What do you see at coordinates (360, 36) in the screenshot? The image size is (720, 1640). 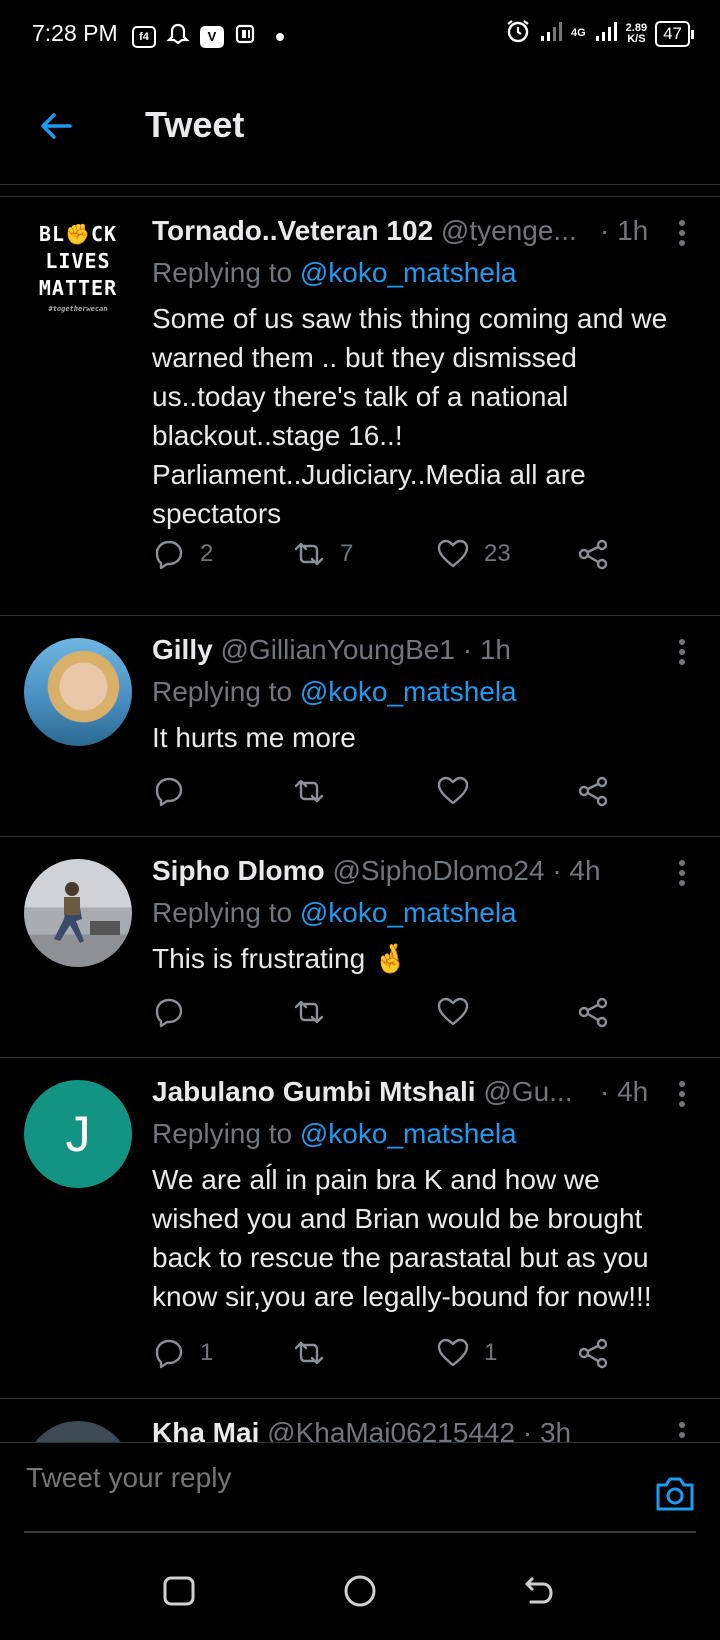 I see `status-bar: 7:28 PM f4 V 4G 2.89 K/S 47` at bounding box center [360, 36].